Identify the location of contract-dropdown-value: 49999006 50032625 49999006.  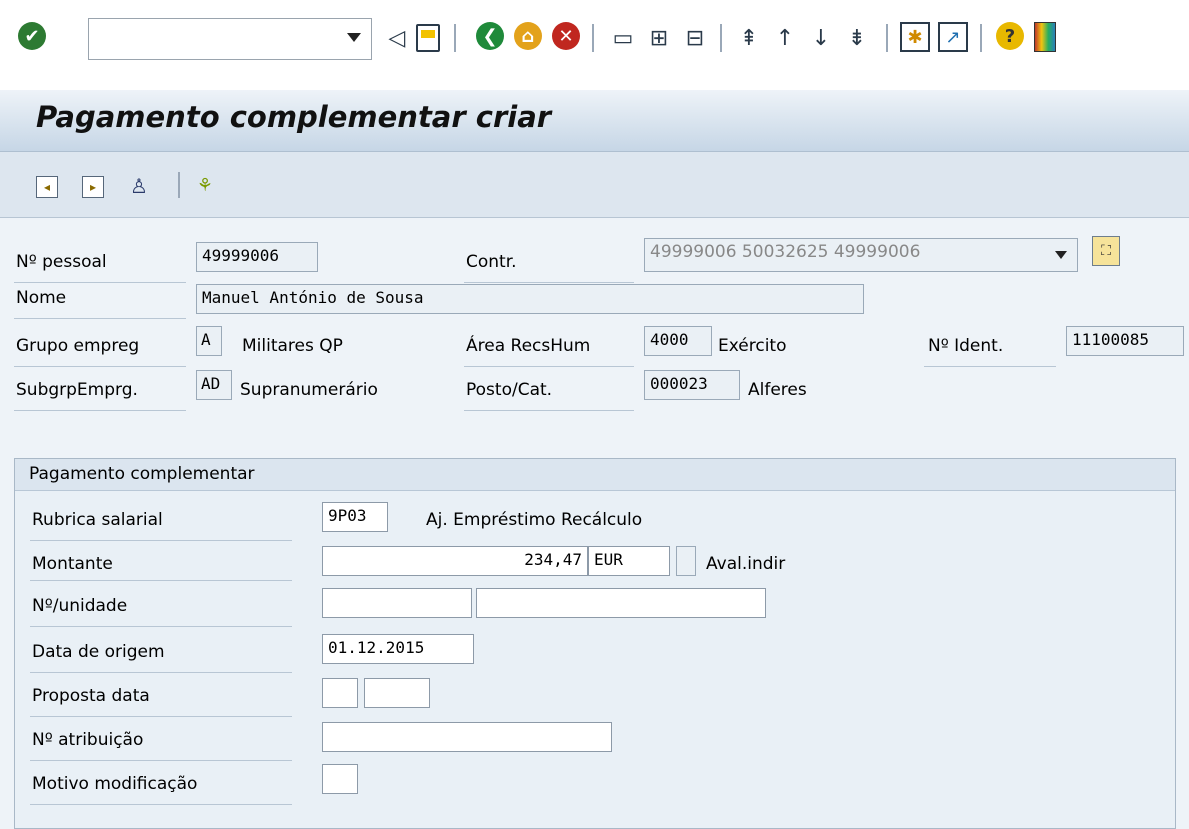
(785, 252).